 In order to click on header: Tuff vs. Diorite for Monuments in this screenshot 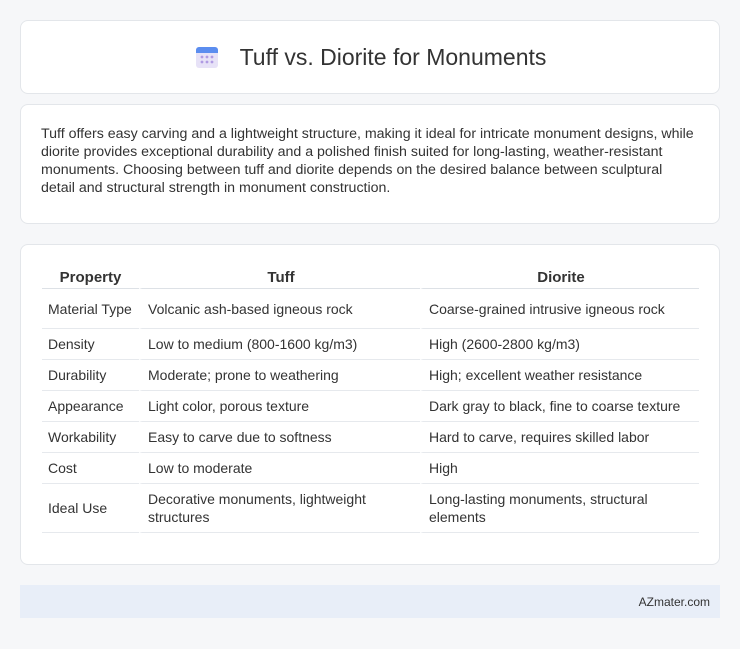, I will do `click(370, 57)`.